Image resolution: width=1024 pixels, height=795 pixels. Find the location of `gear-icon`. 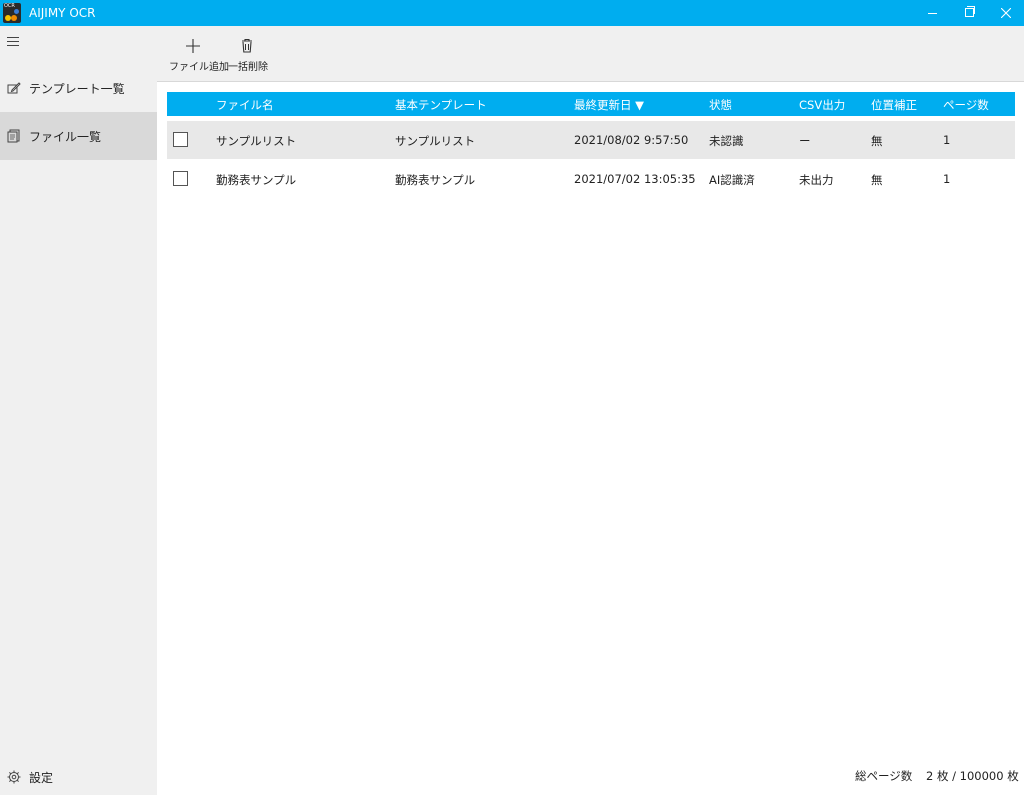

gear-icon is located at coordinates (14, 777).